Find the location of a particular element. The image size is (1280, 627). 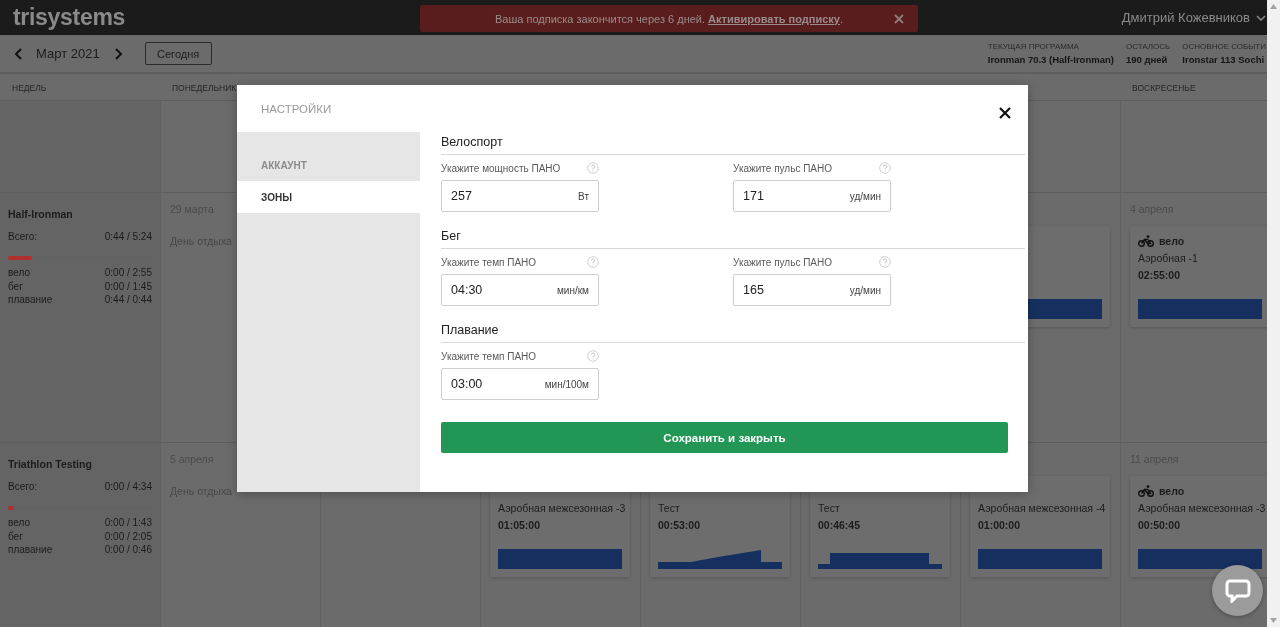

workout-duration: 01:05:00 is located at coordinates (520, 525).